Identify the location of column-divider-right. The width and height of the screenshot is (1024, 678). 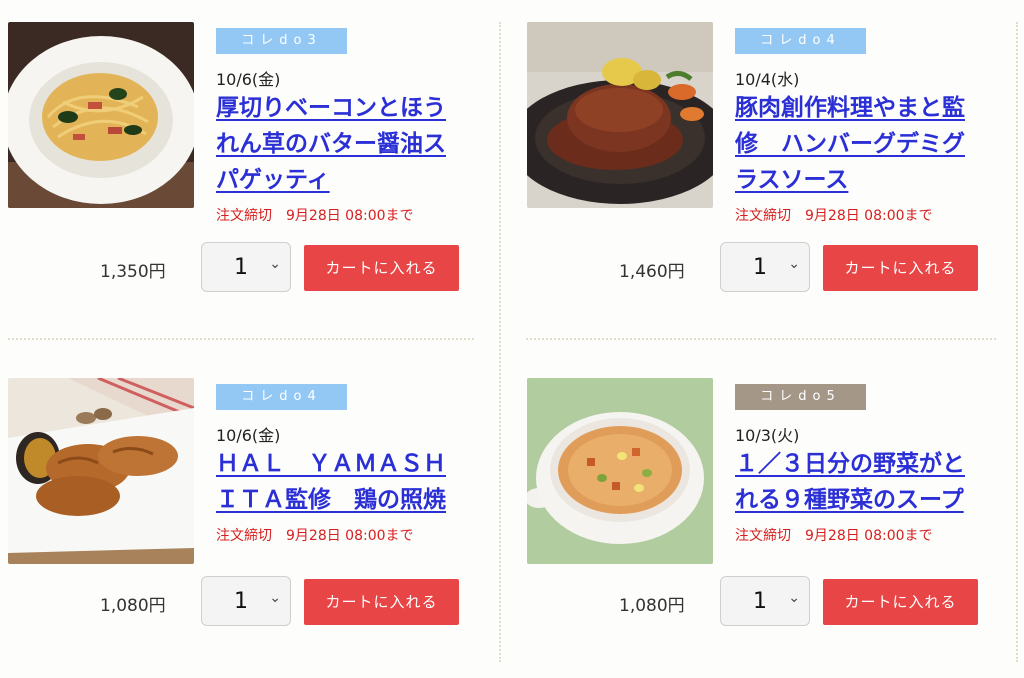
(1017, 342).